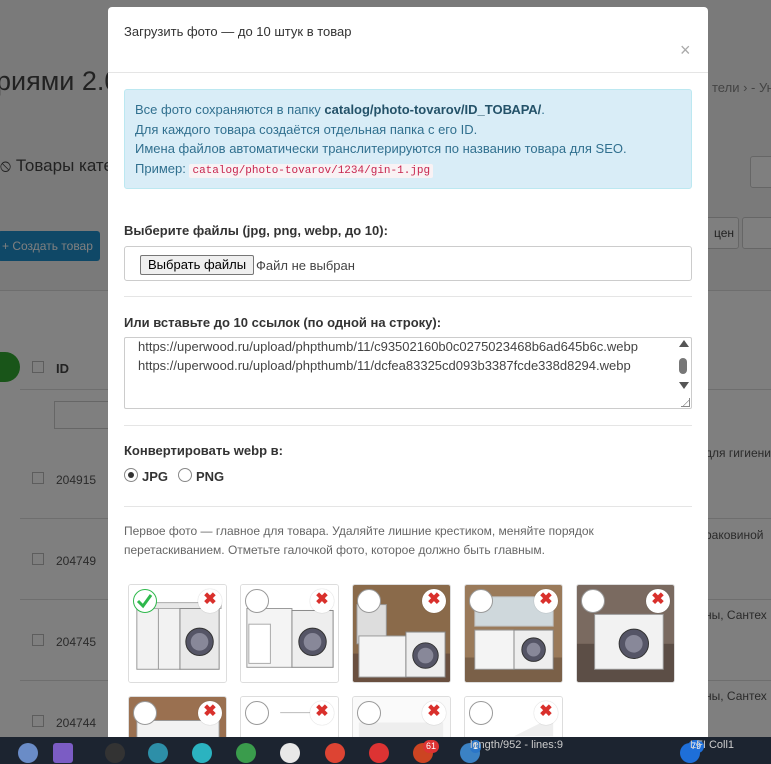 Image resolution: width=771 pixels, height=764 pixels. What do you see at coordinates (155, 476) in the screenshot?
I see `radio-jpg-label: JPG` at bounding box center [155, 476].